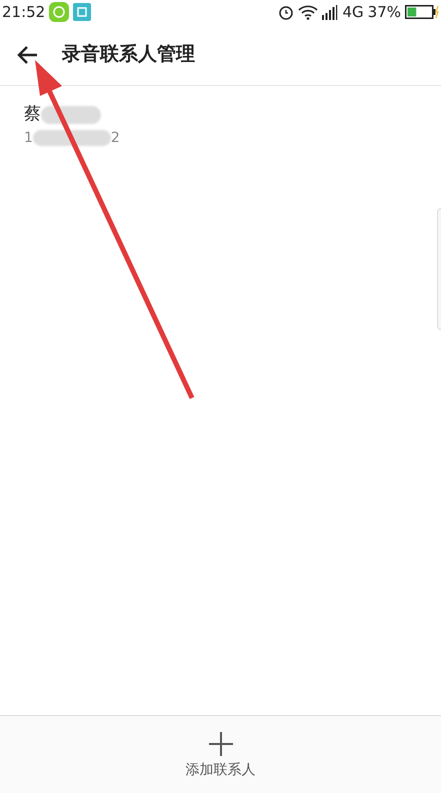  What do you see at coordinates (115, 138) in the screenshot?
I see `phone-end: 2` at bounding box center [115, 138].